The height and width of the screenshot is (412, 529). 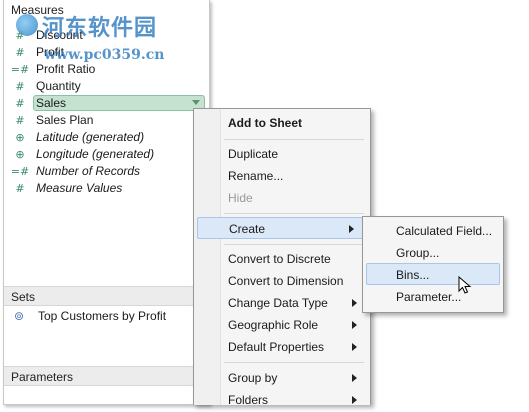 I want to click on menu-item-create: Create, so click(x=281, y=228).